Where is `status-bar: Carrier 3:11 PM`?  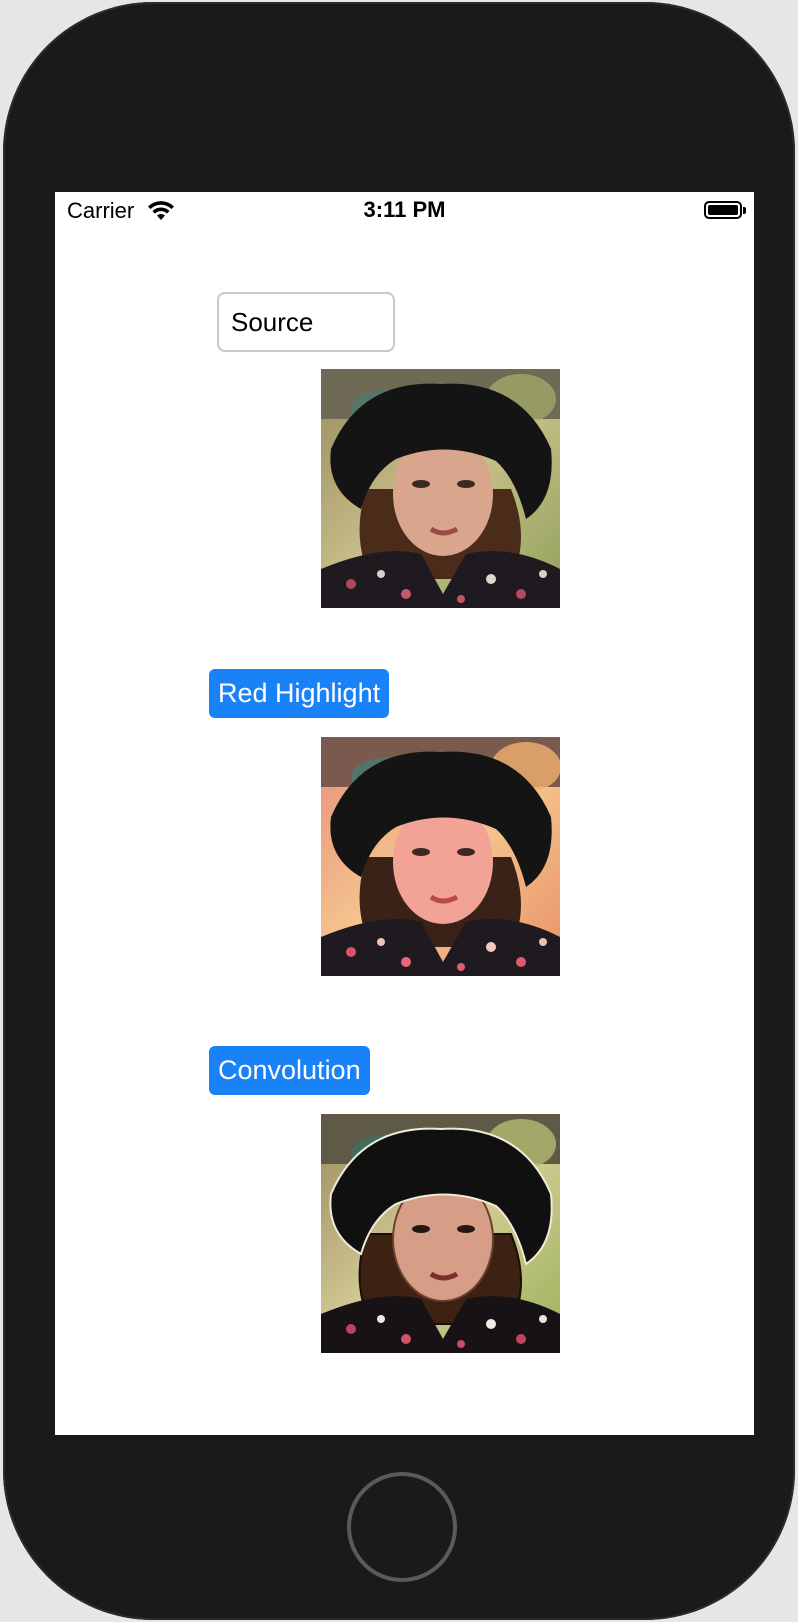 status-bar: Carrier 3:11 PM is located at coordinates (404, 212).